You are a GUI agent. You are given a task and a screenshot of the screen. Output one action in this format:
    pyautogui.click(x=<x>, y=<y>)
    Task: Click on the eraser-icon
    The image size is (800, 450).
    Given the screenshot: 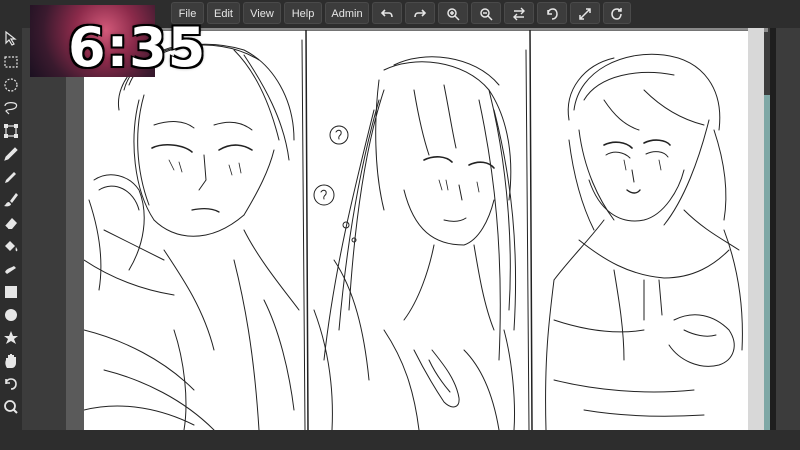 What is the action you would take?
    pyautogui.click(x=10, y=224)
    